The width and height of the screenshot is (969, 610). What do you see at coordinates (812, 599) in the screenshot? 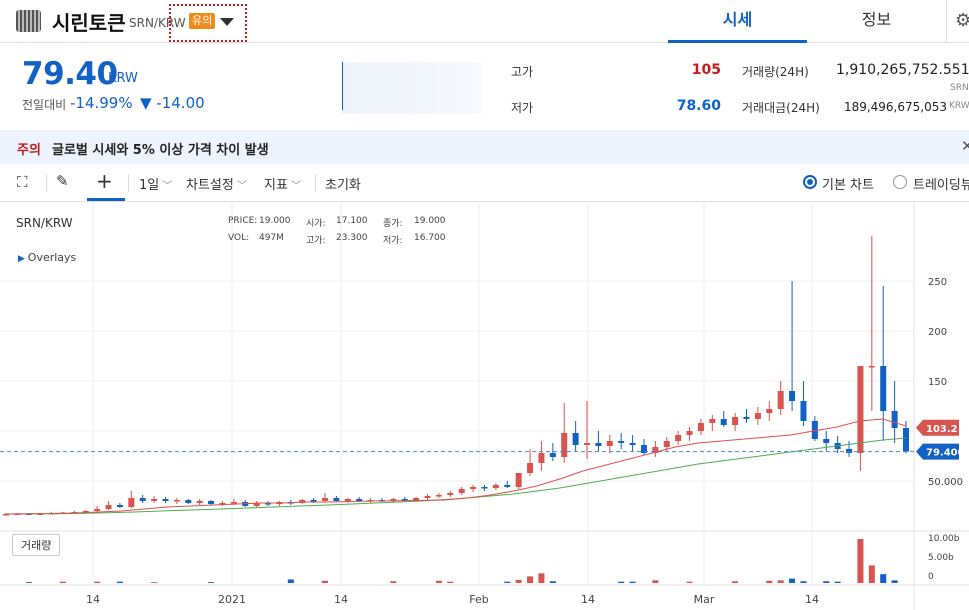
I see `x-tick-label: 14` at bounding box center [812, 599].